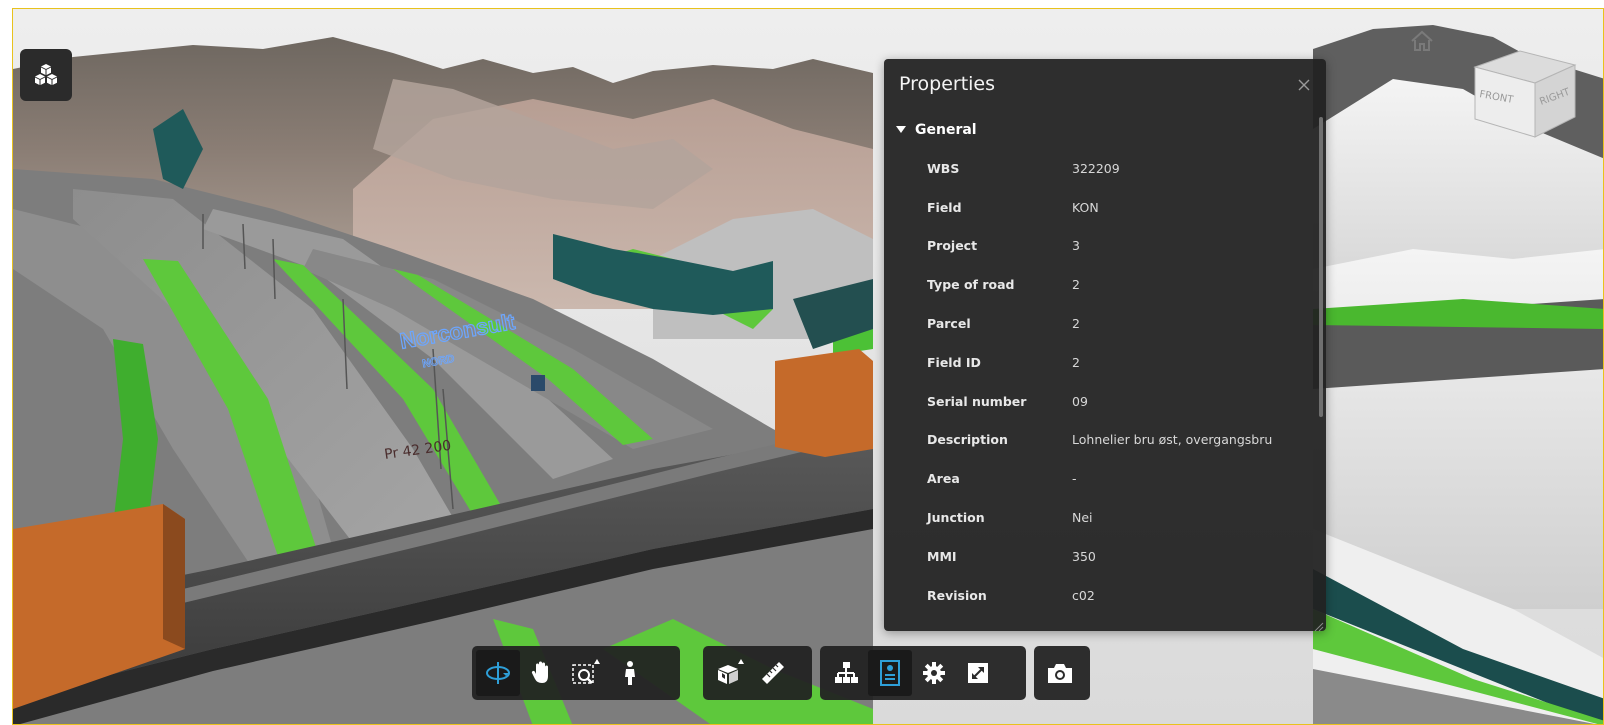  I want to click on close-button, so click(1304, 85).